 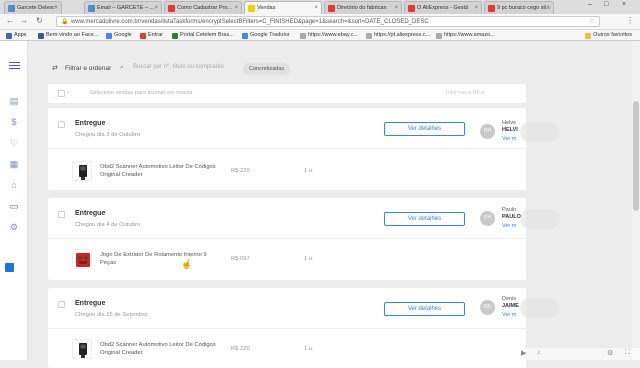 What do you see at coordinates (14, 164) in the screenshot?
I see `questions-icon: ▦` at bounding box center [14, 164].